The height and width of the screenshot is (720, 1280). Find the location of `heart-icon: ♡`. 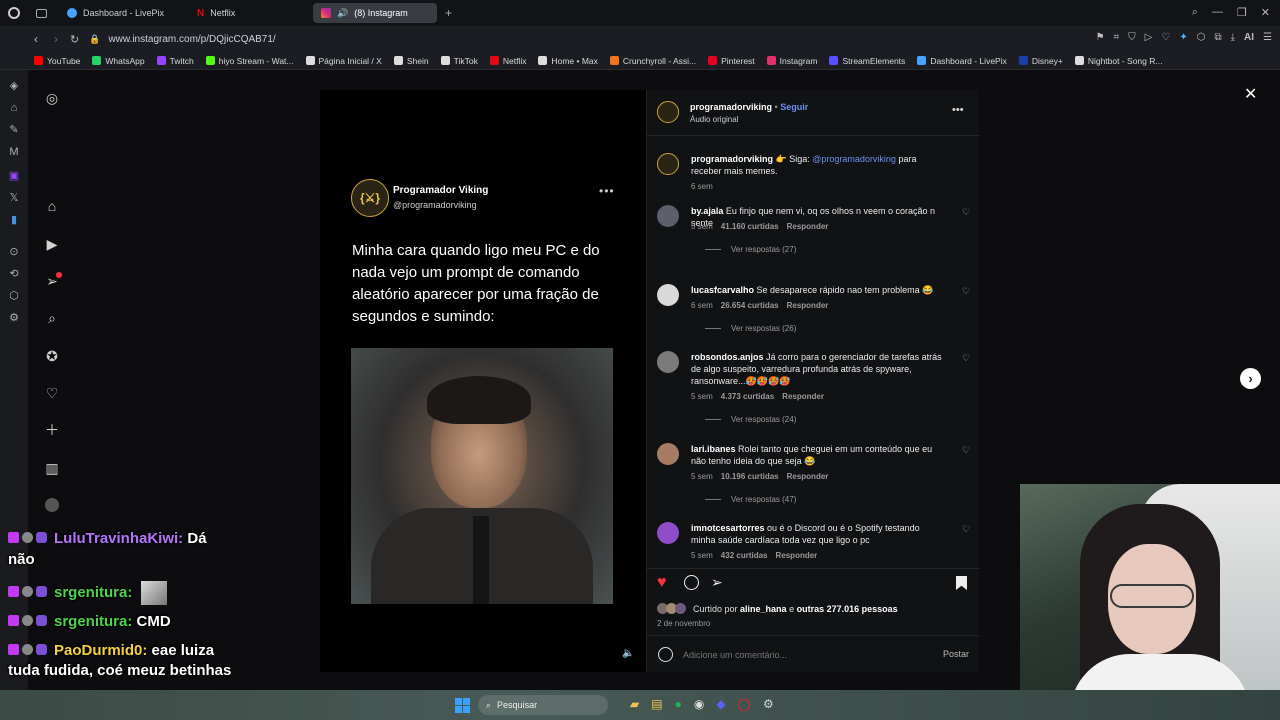

heart-icon: ♡ is located at coordinates (1165, 37).